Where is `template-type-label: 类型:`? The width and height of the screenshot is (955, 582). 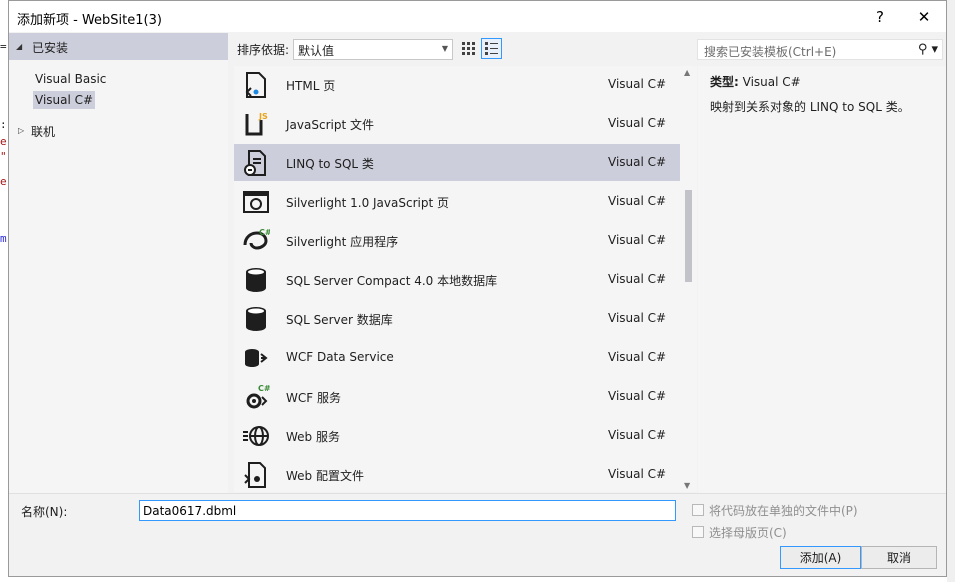 template-type-label: 类型: is located at coordinates (724, 82).